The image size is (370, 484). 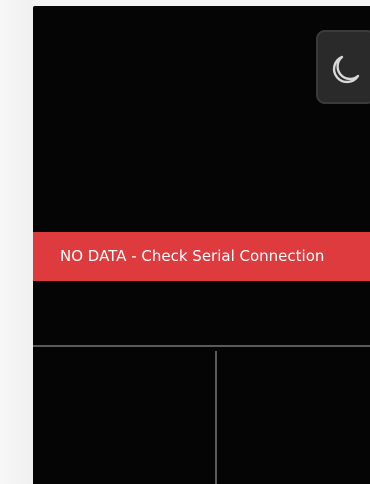 I want to click on moon-icon, so click(x=346, y=69).